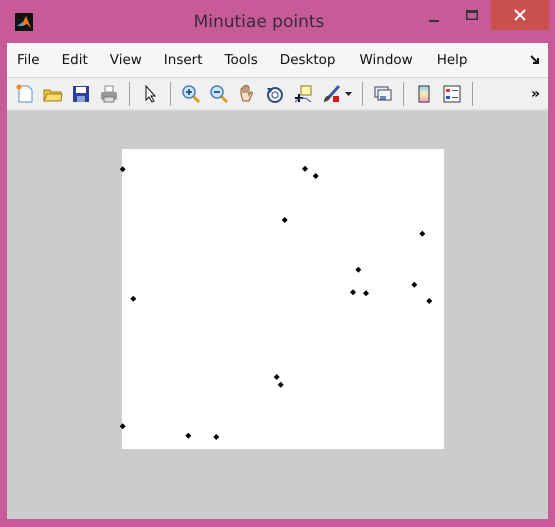 The height and width of the screenshot is (527, 555). What do you see at coordinates (308, 60) in the screenshot?
I see `menu-item: Desktop` at bounding box center [308, 60].